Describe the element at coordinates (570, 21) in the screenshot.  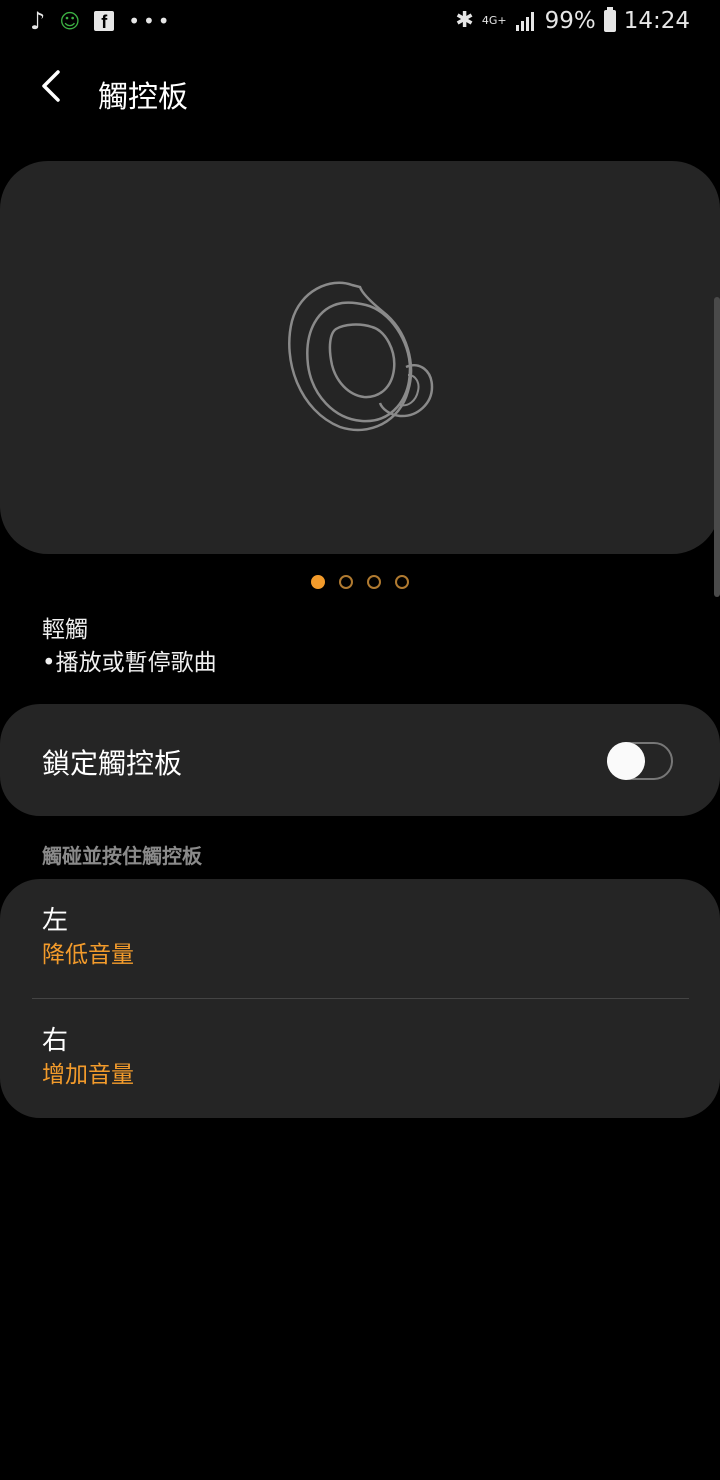
I see `battery-percent: 99%` at that location.